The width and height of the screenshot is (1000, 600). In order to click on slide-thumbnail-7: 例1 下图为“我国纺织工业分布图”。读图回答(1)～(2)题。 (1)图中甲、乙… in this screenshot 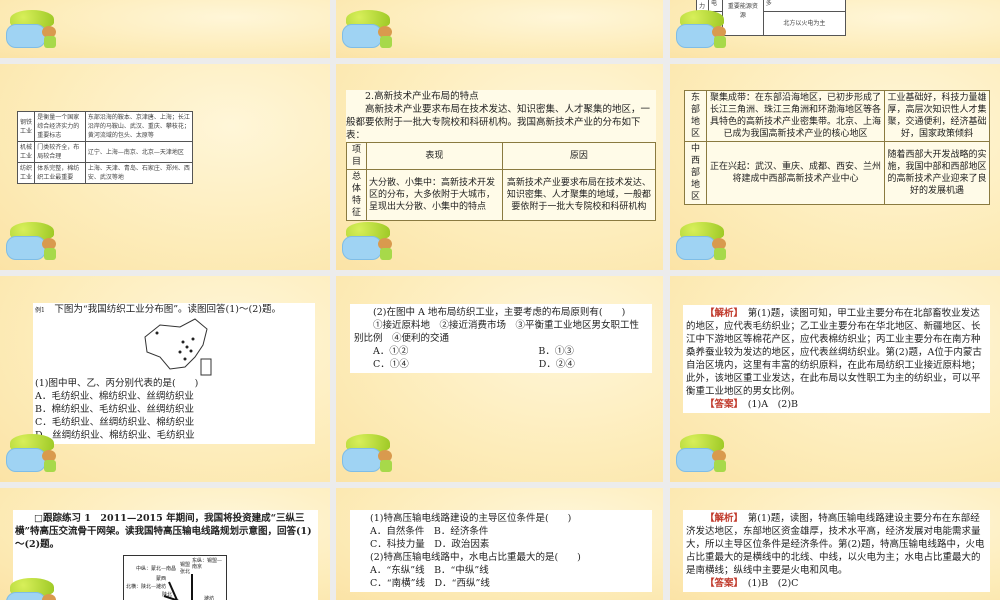, I will do `click(165, 379)`.